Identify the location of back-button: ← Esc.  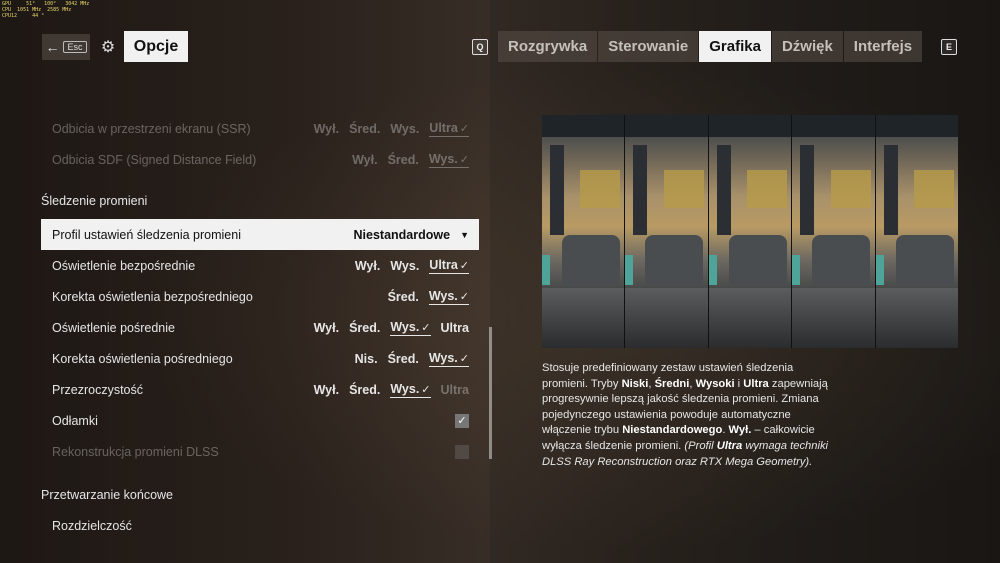
(66, 47).